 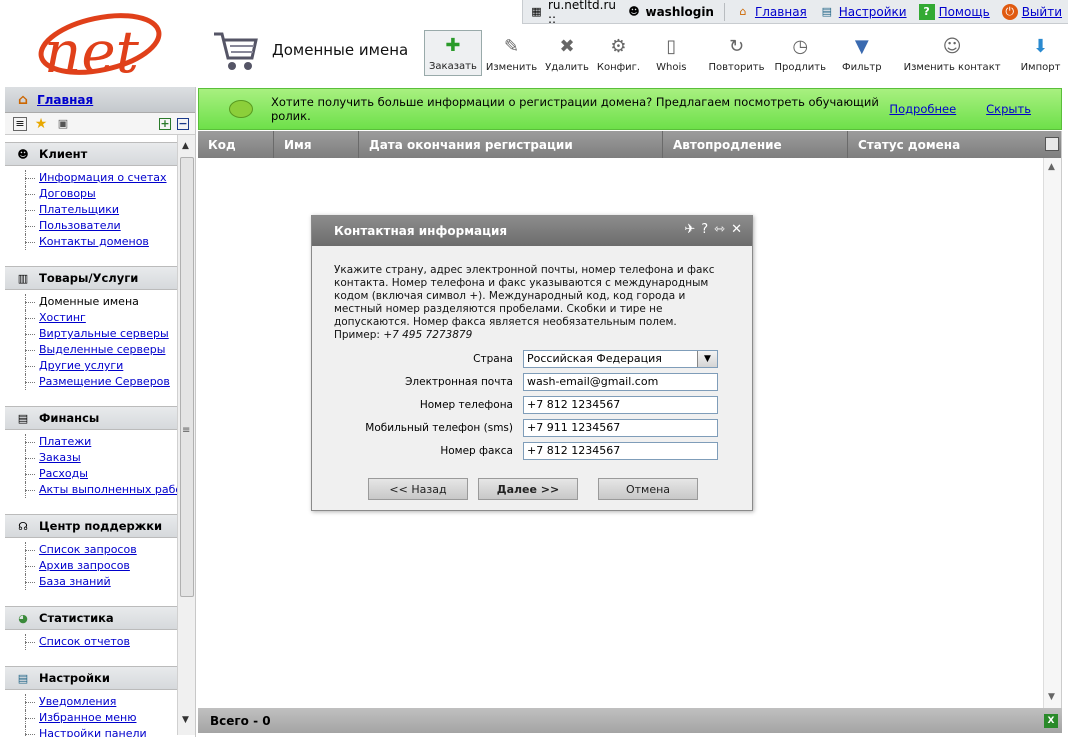 What do you see at coordinates (826, 11) in the screenshot?
I see `settings-icon: ▤` at bounding box center [826, 11].